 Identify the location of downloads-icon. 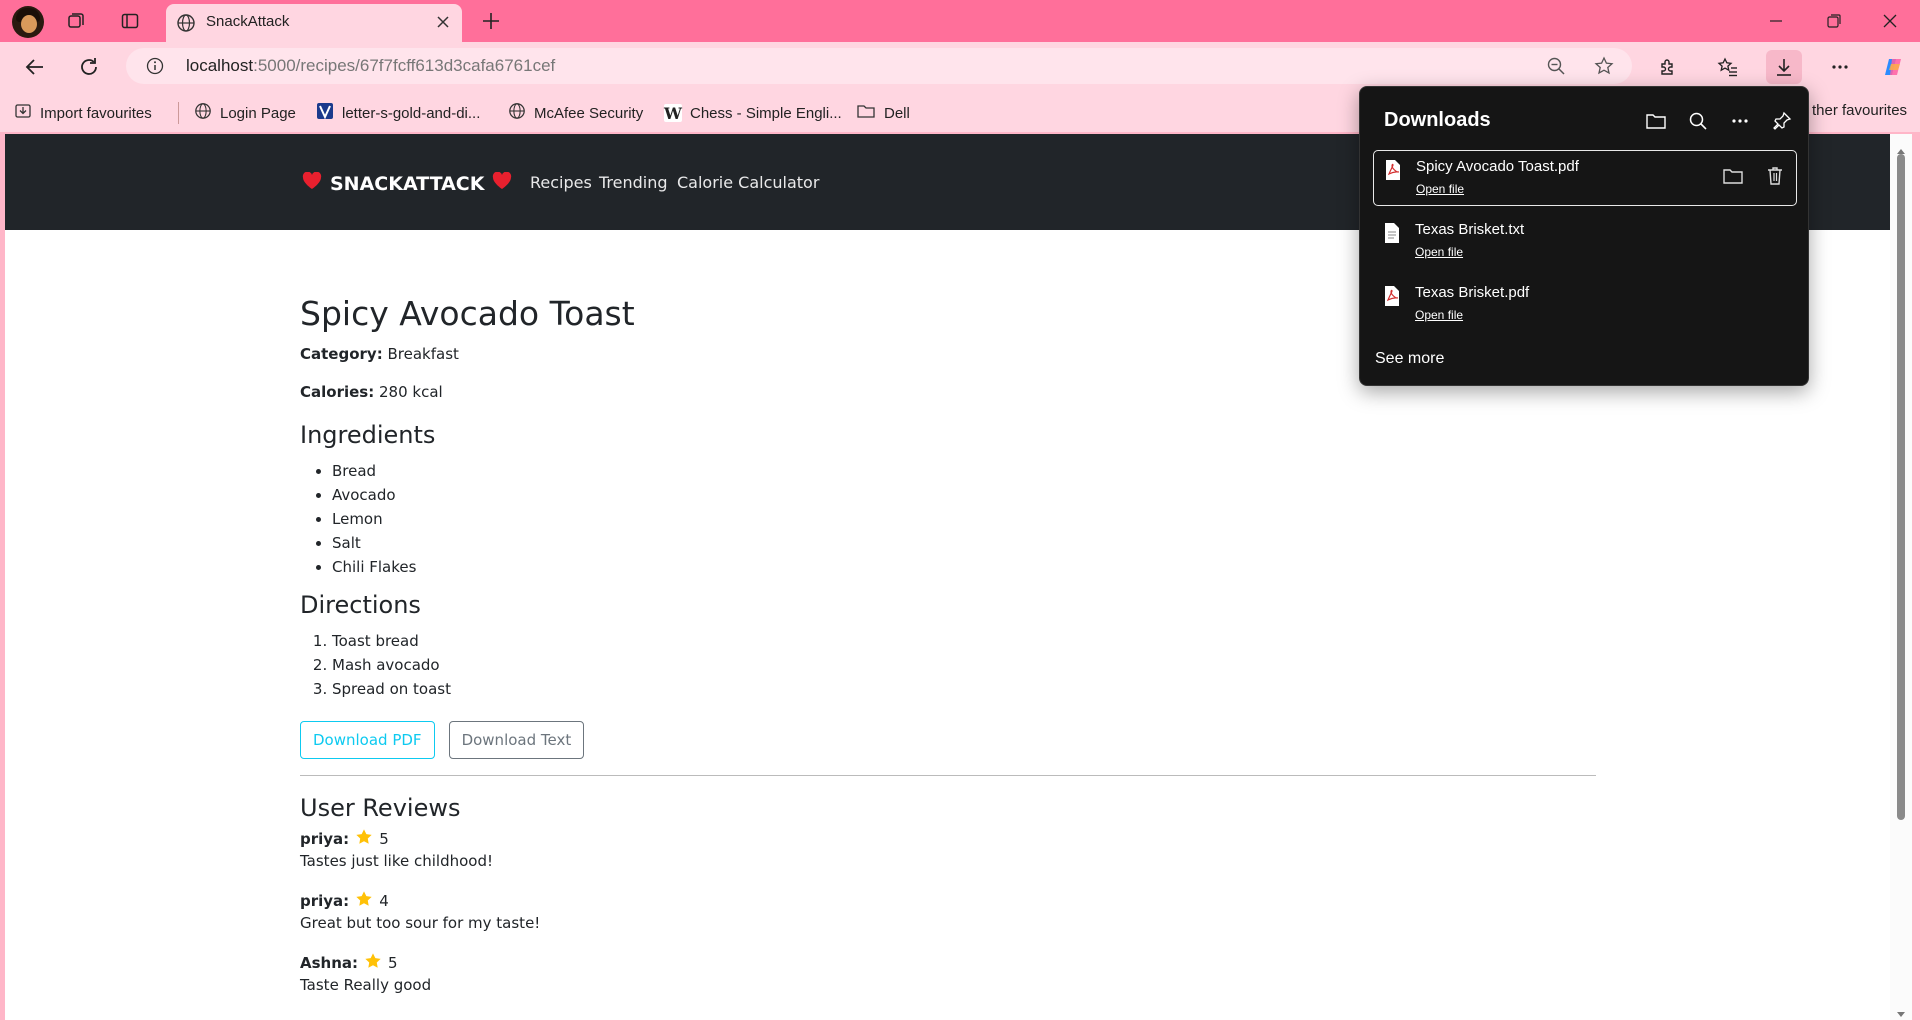
(1784, 67).